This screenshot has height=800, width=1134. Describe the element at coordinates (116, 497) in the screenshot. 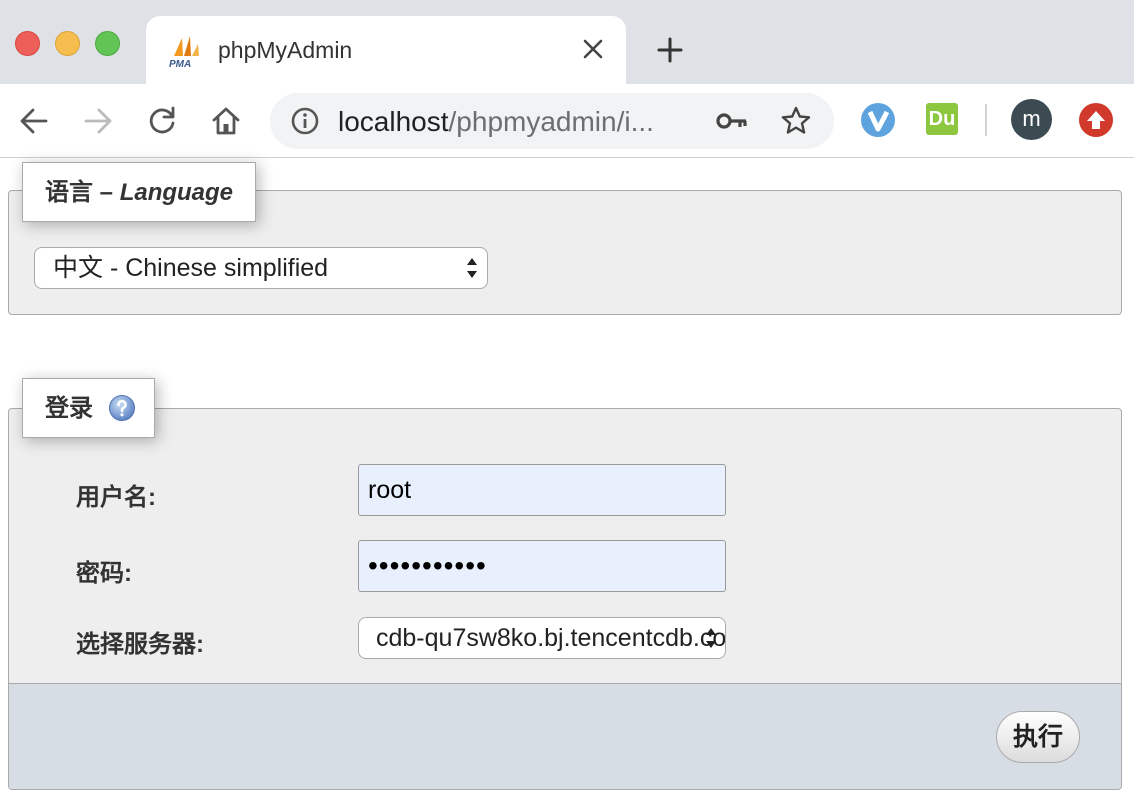

I see `username-label: 用户名:` at that location.